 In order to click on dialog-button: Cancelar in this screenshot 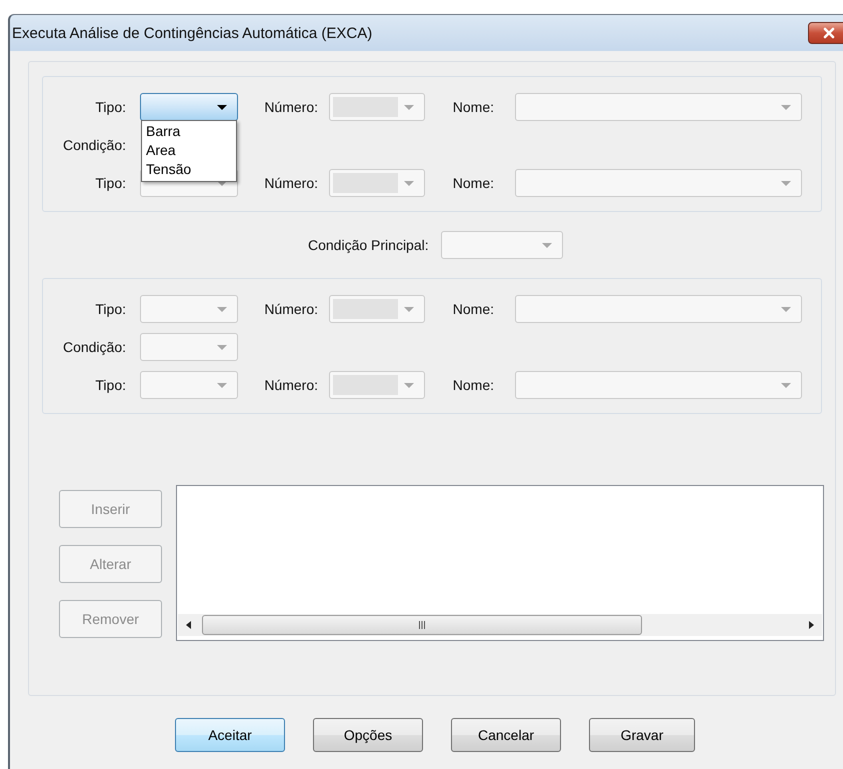, I will do `click(506, 735)`.